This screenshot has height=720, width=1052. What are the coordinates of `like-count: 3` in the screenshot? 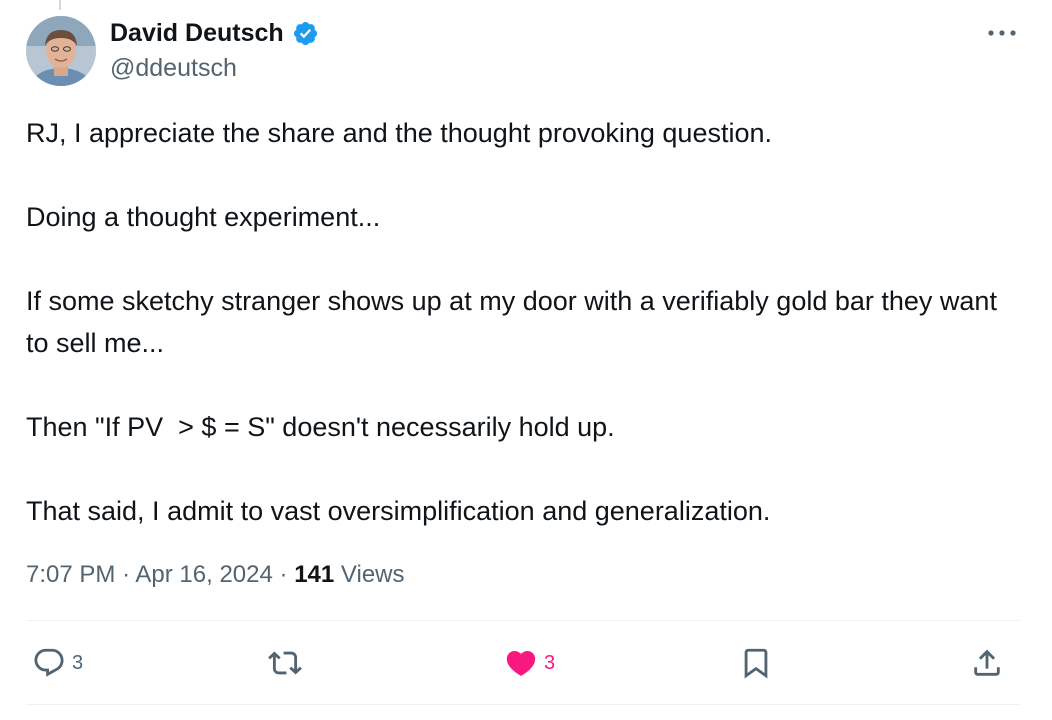 It's located at (550, 662).